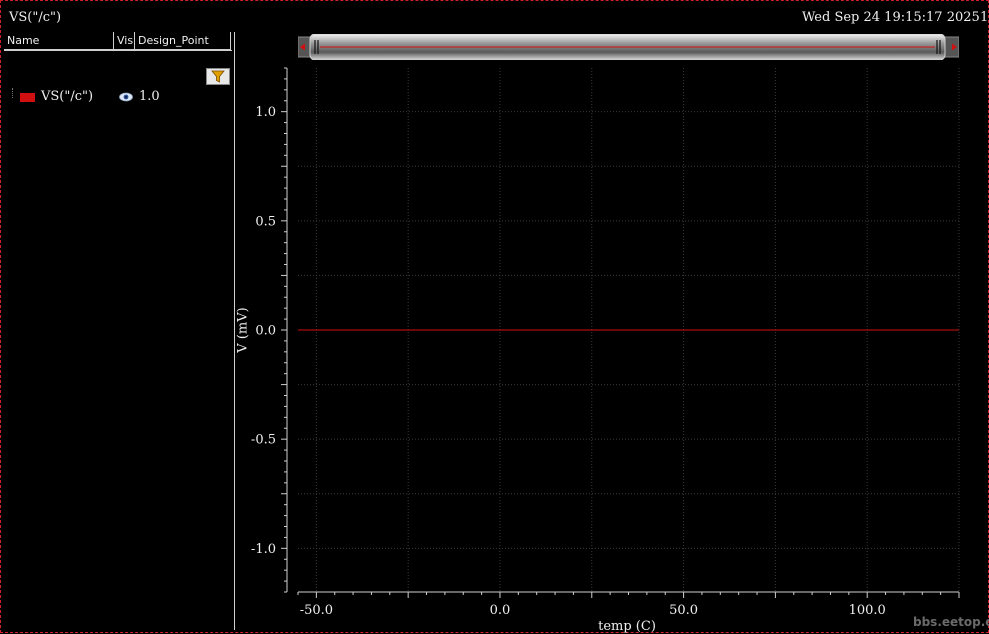 This screenshot has height=634, width=989. I want to click on trace-name: VS("/c"), so click(67, 96).